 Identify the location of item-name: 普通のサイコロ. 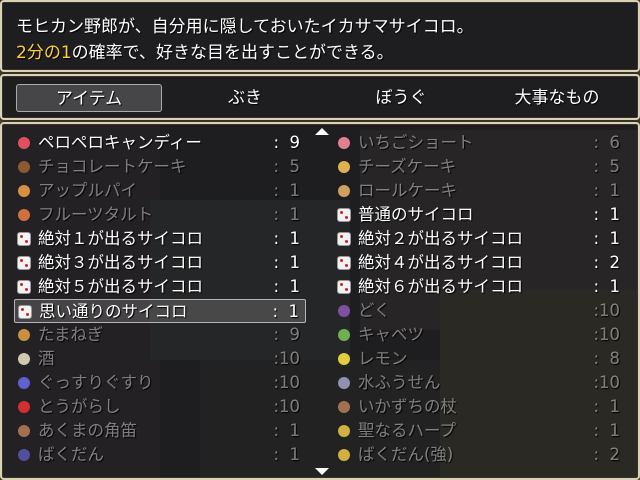
(416, 214).